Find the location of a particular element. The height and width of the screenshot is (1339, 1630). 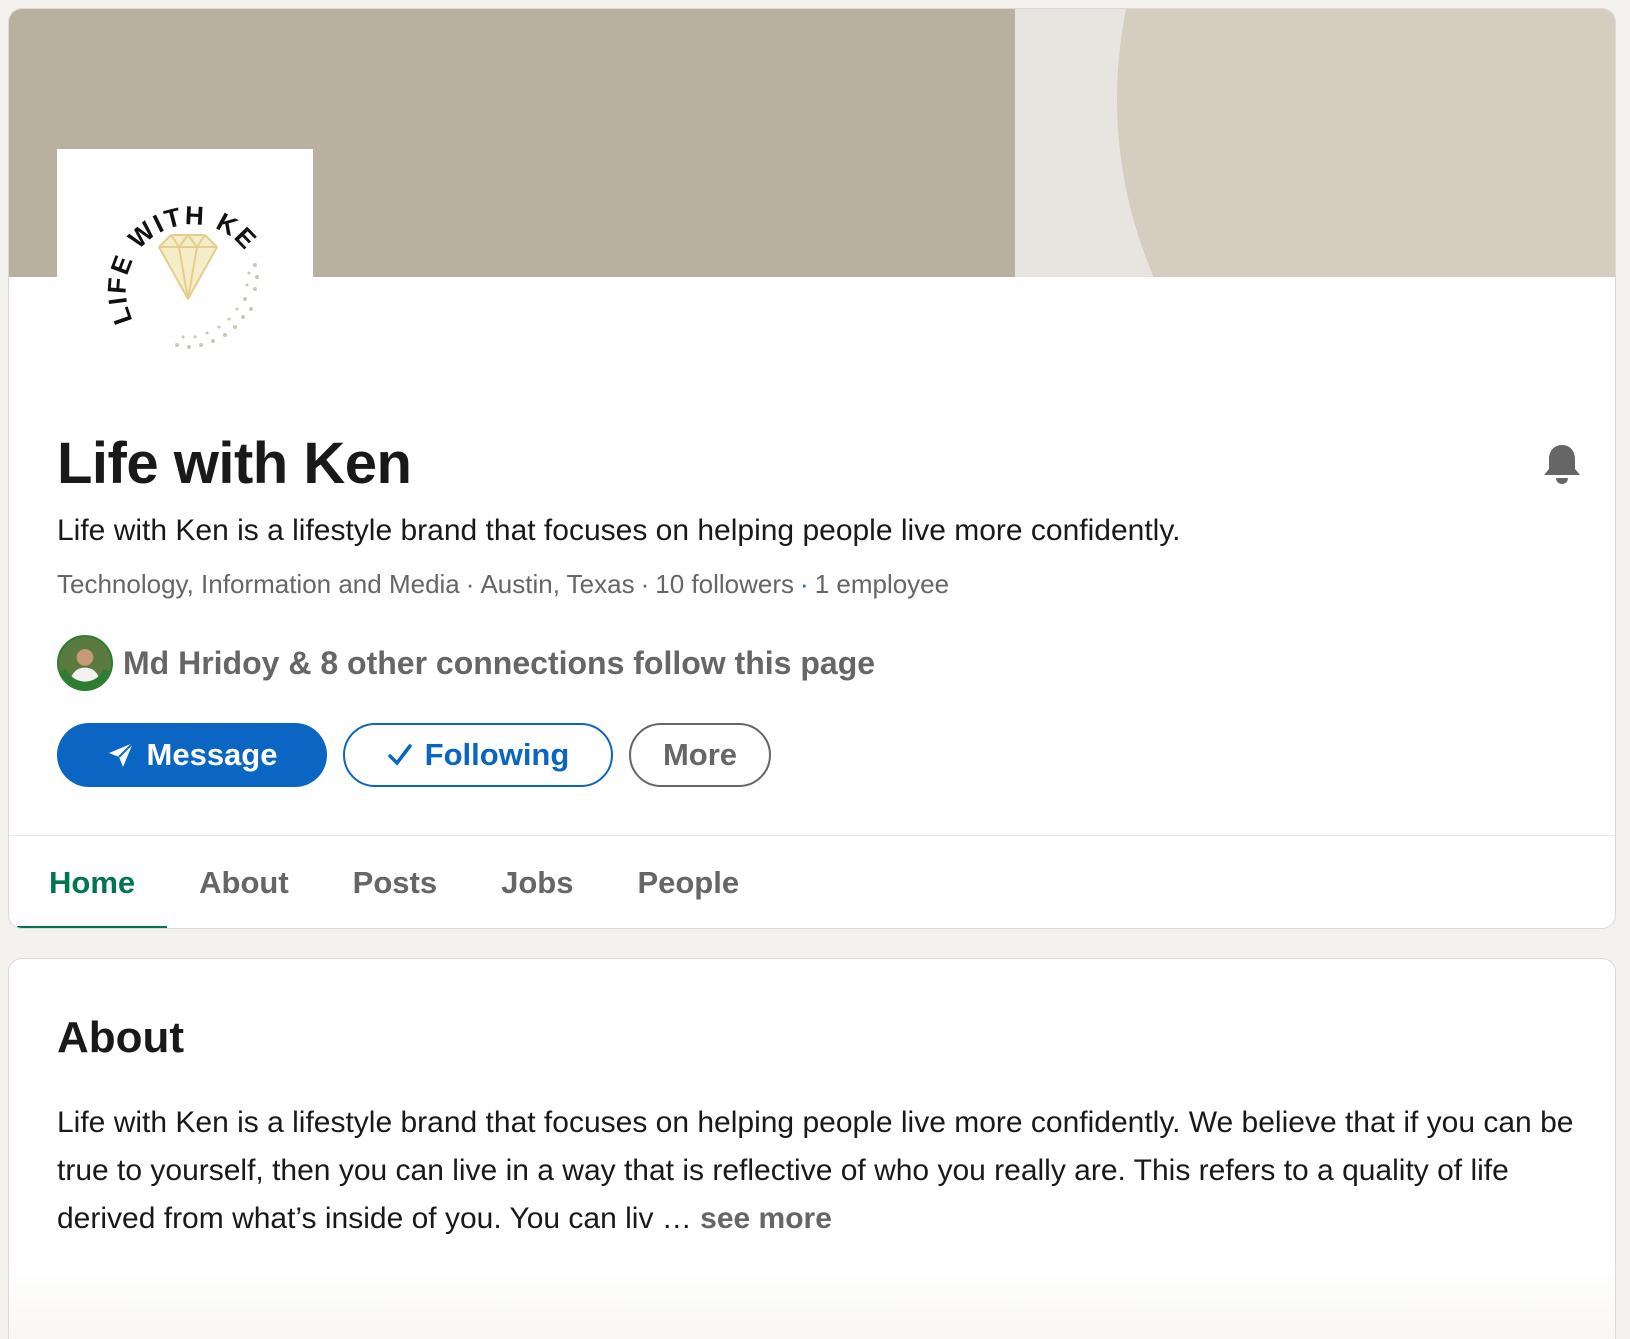

life-with-ken-logo-icon: LIFE WITH KEN is located at coordinates (160, 249).